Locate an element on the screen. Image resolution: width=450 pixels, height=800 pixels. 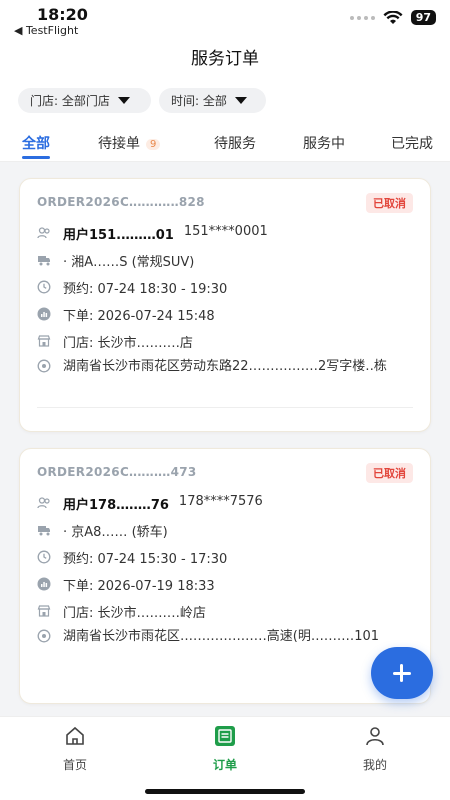
customer-row: 用户178‥‥‥‥76 178****7576 is located at coordinates (150, 503).